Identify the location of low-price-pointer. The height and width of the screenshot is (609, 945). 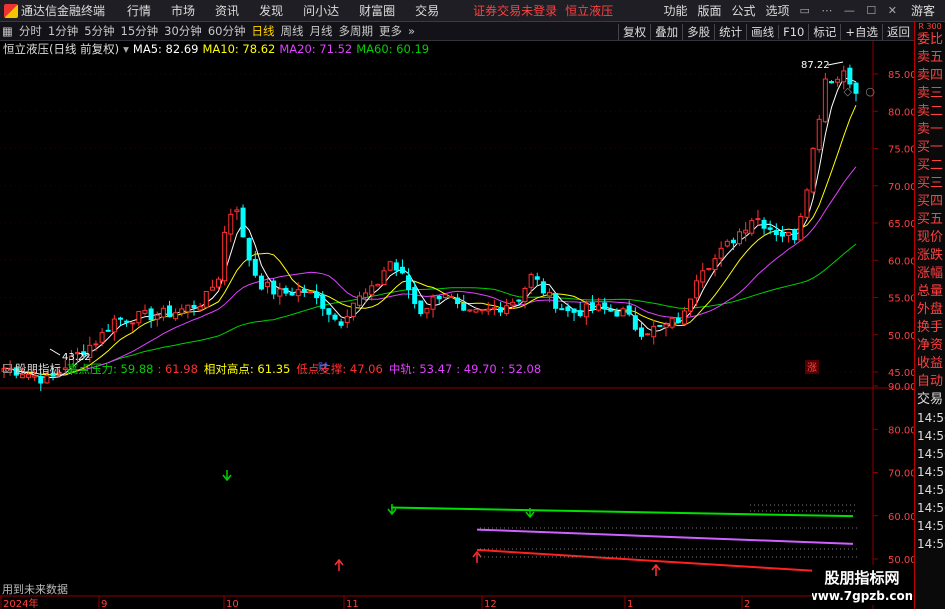
(55, 352).